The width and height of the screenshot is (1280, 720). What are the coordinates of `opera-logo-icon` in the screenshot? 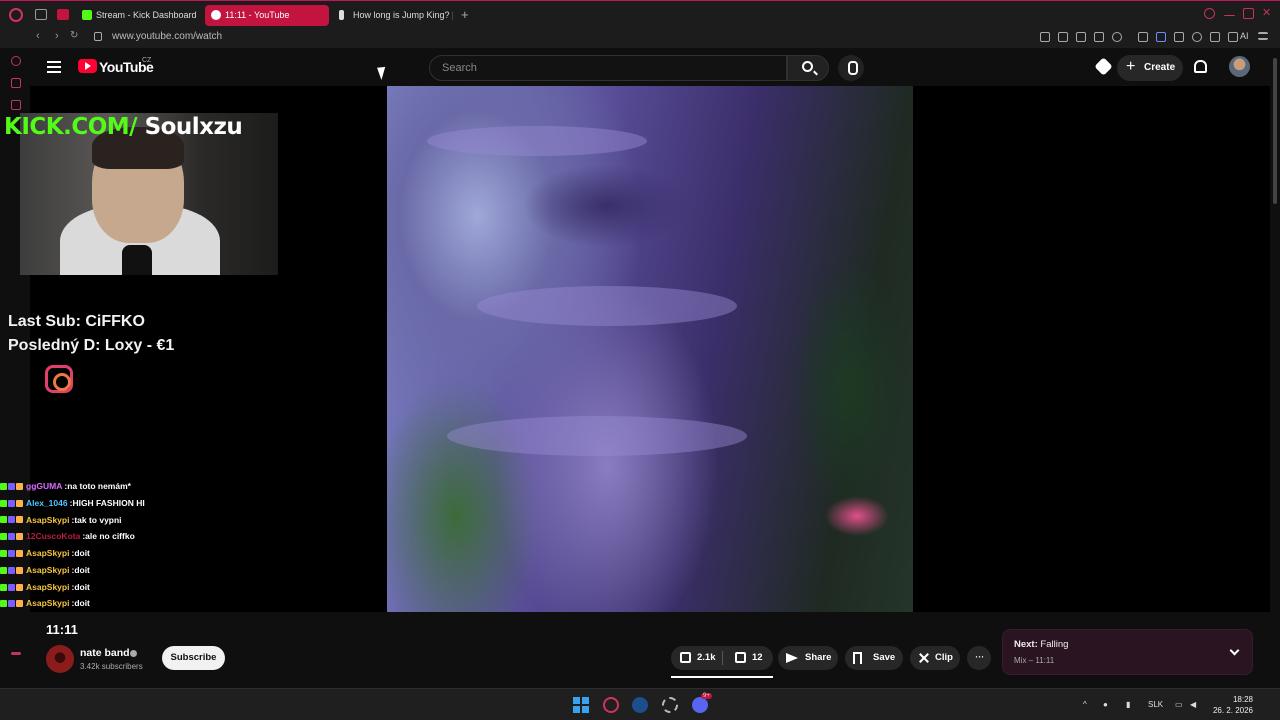 It's located at (16, 15).